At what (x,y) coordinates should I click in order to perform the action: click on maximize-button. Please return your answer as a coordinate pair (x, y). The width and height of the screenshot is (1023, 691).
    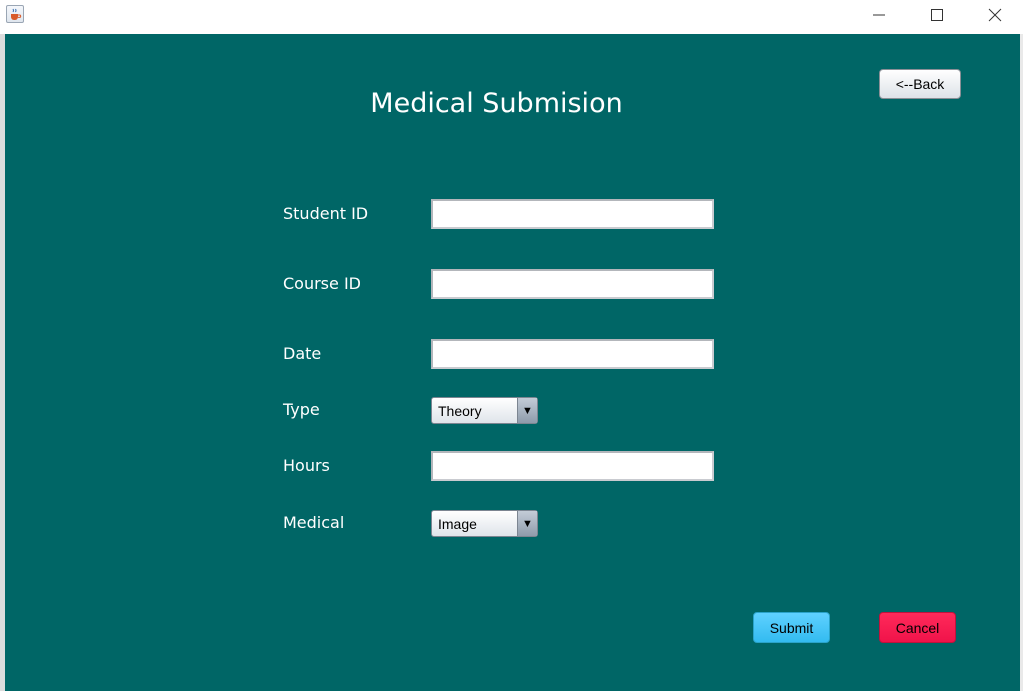
    Looking at the image, I should click on (937, 15).